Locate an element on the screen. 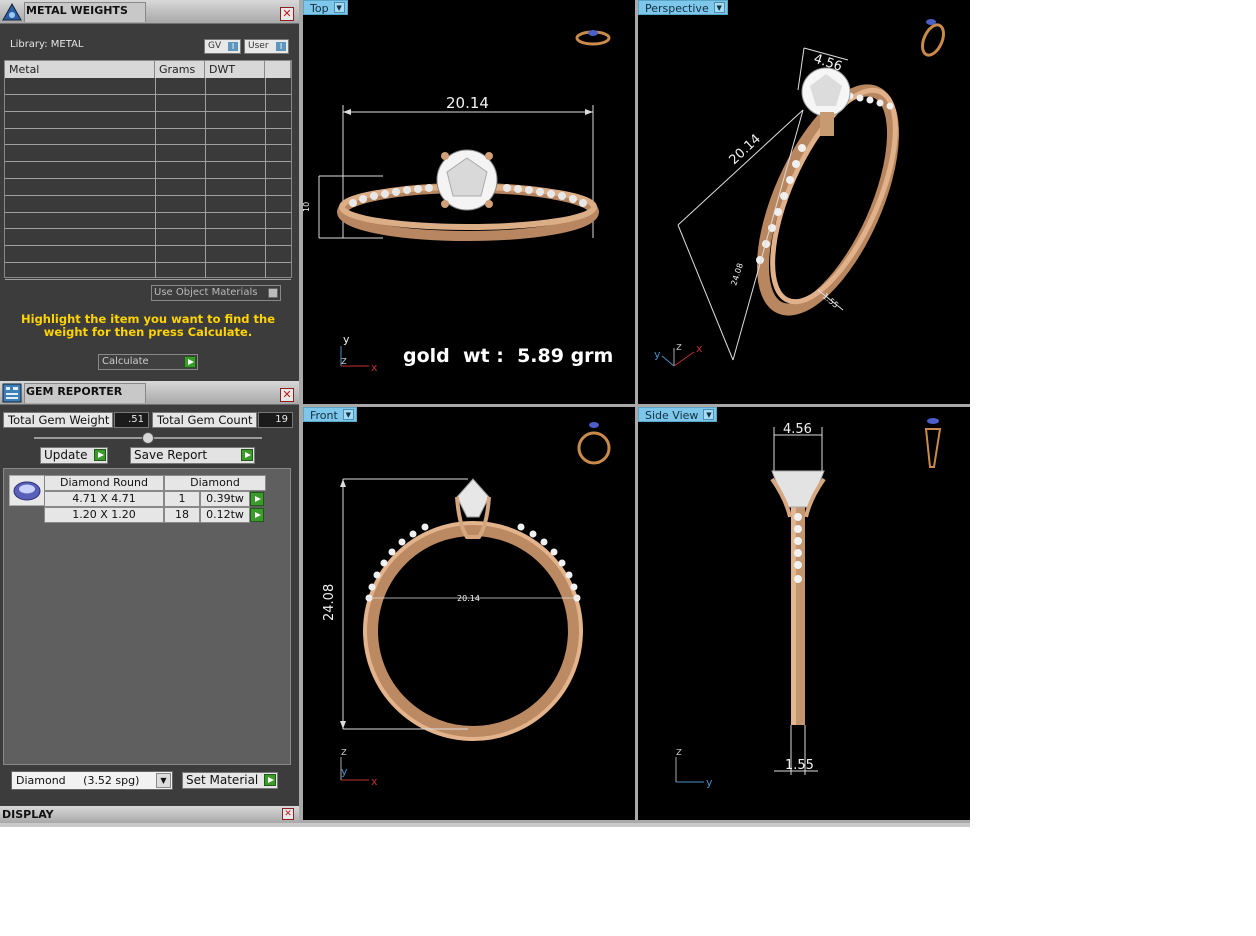 The image size is (1256, 936). viewport-front: 24.08 20.14 z y x Front ▼ is located at coordinates (469, 613).